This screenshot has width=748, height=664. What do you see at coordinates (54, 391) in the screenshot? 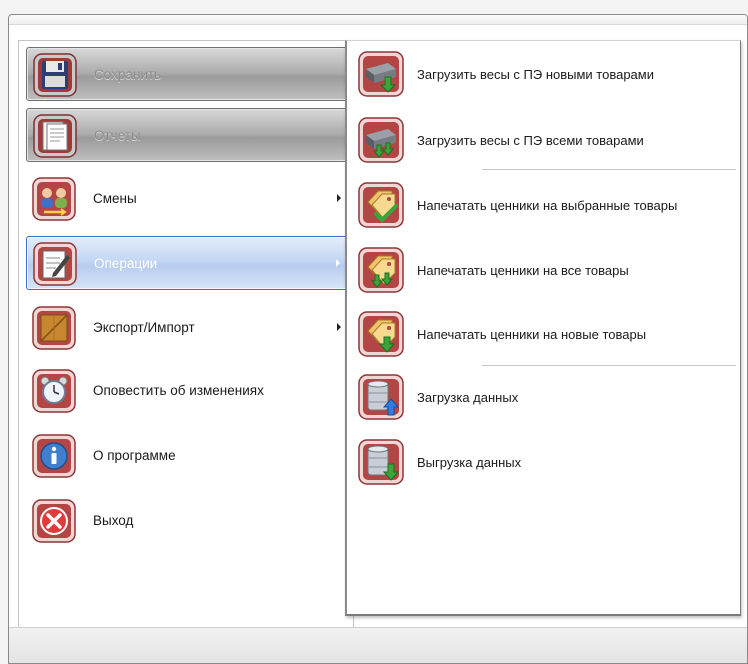
I see `alarm-clock-icon` at bounding box center [54, 391].